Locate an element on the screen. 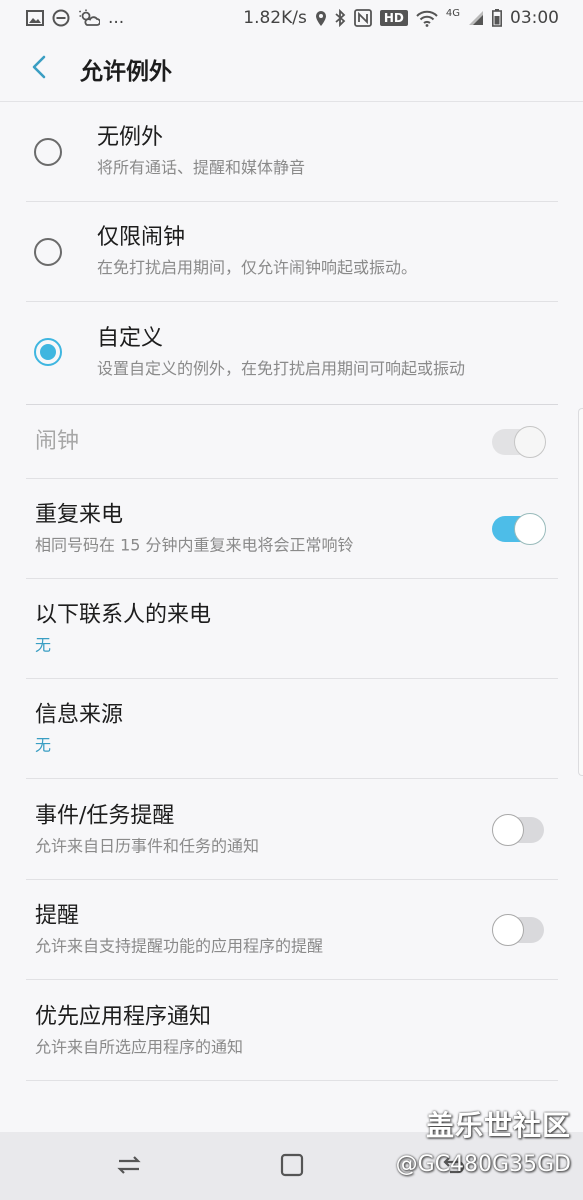 The width and height of the screenshot is (583, 1200). radio-option-subtitle: 设置自定义的例外，在免打扰启用期间可响起或振动 is located at coordinates (281, 368).